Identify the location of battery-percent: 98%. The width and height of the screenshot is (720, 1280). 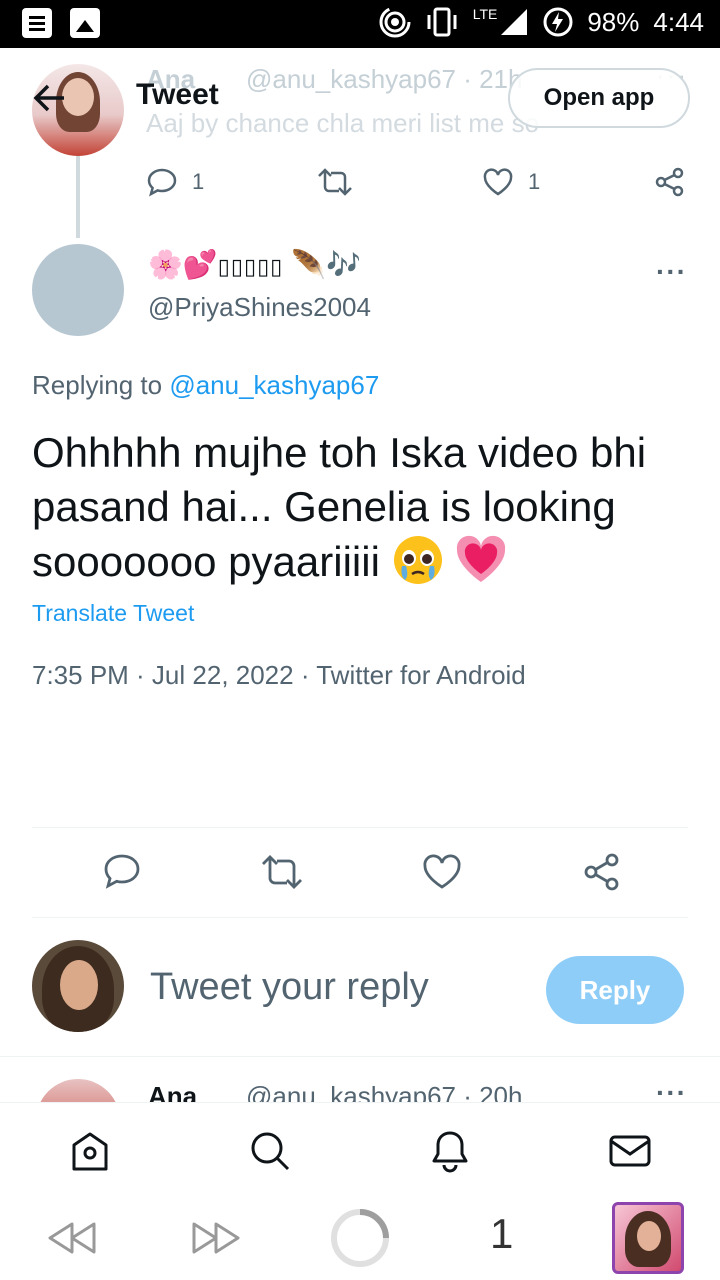
(613, 21).